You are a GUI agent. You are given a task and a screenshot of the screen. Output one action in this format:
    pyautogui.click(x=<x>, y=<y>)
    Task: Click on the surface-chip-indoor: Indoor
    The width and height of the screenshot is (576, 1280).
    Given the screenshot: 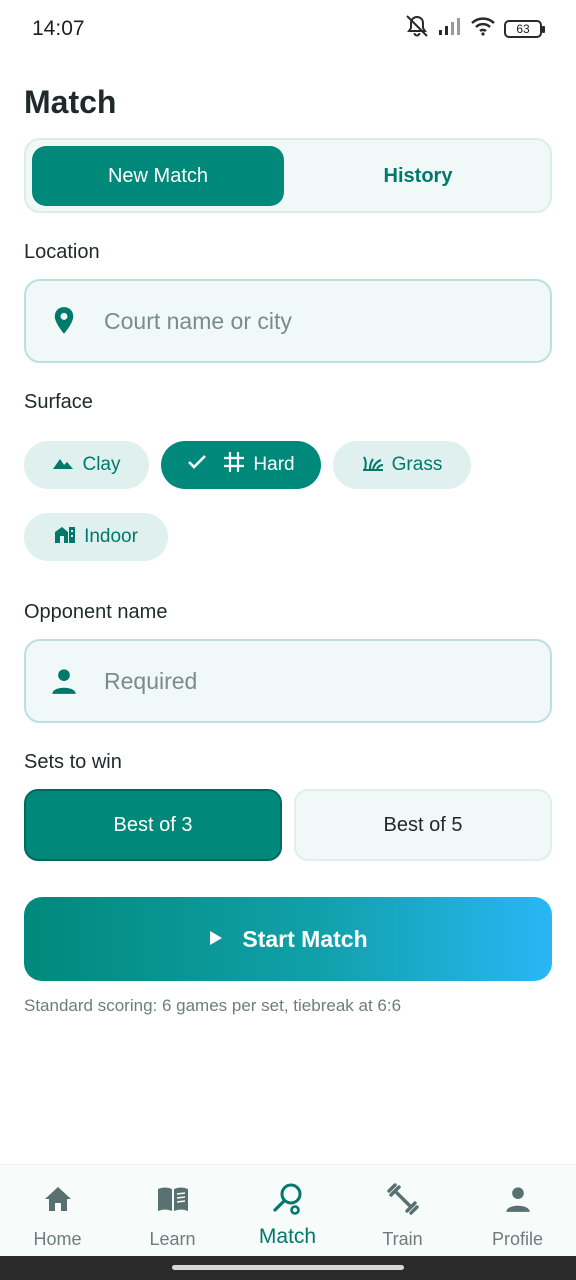 What is the action you would take?
    pyautogui.click(x=96, y=537)
    